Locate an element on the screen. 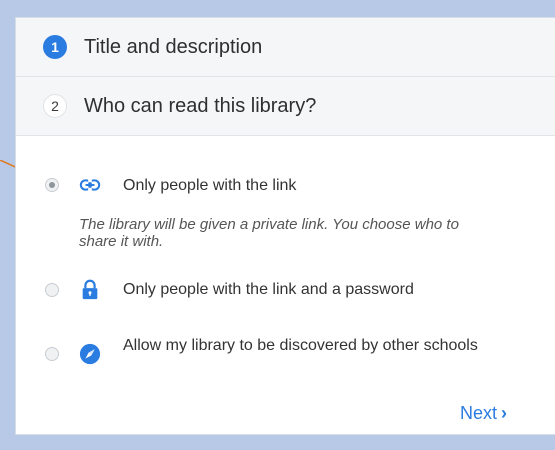 The image size is (555, 450). step-title-description: 1 Title and description is located at coordinates (285, 47).